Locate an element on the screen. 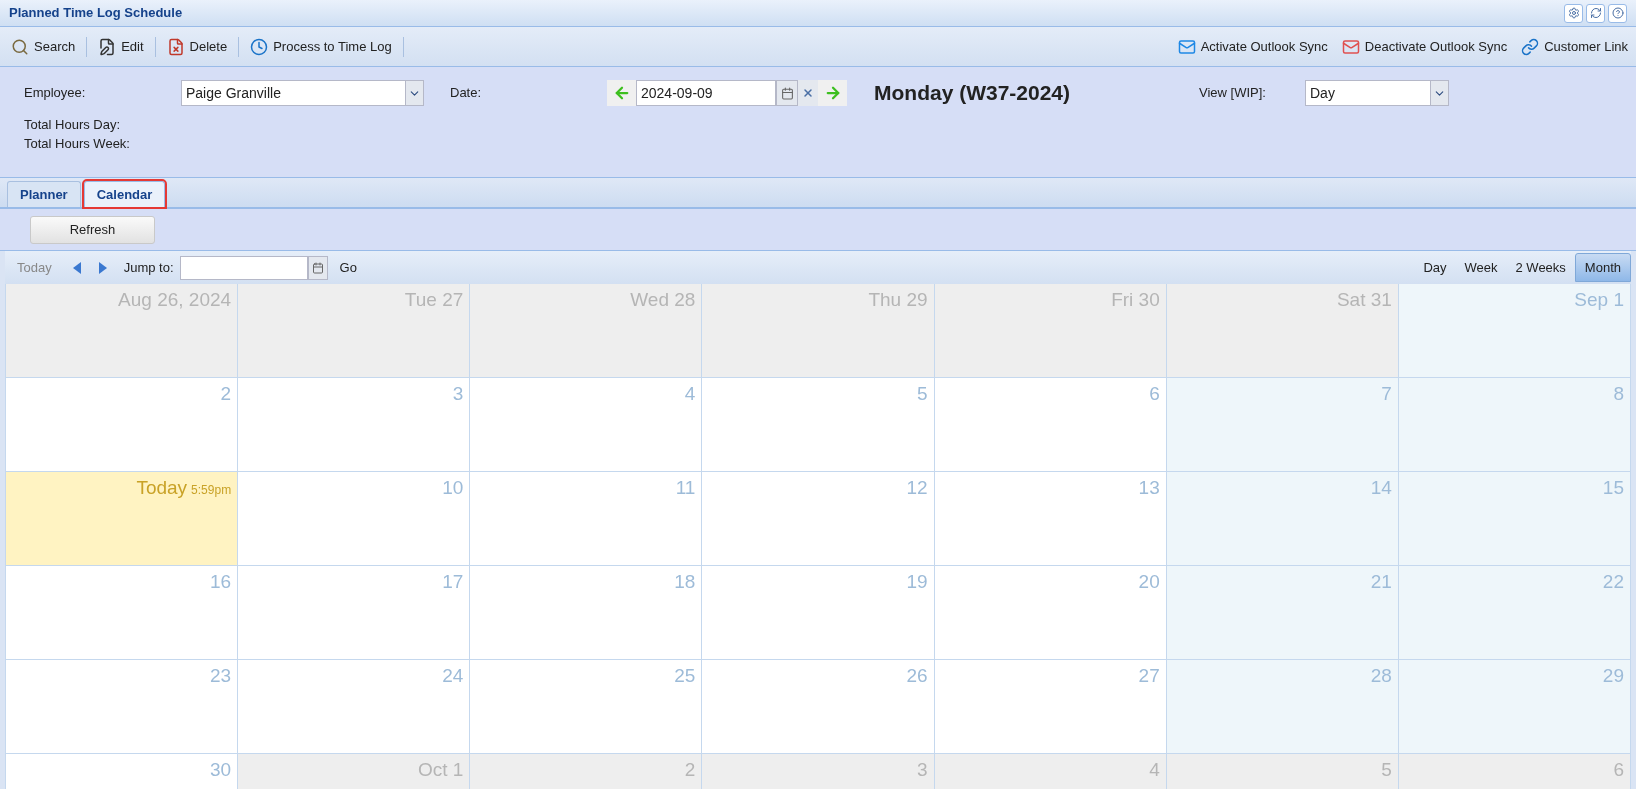 This screenshot has width=1636, height=789. total-label: Total Hours Day: is located at coordinates (73, 125).